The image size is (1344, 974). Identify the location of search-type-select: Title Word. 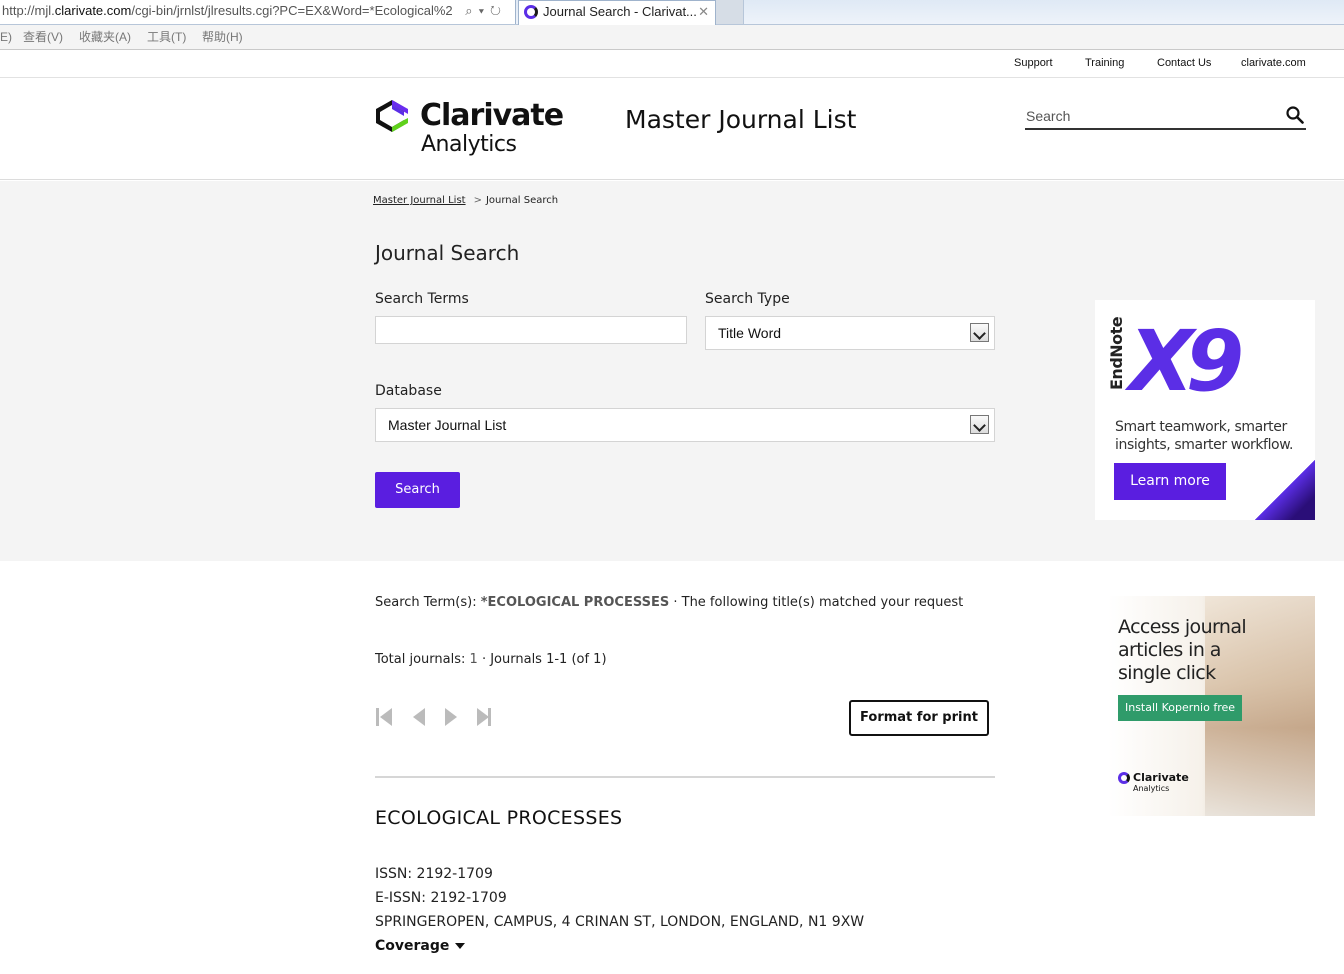
(850, 333).